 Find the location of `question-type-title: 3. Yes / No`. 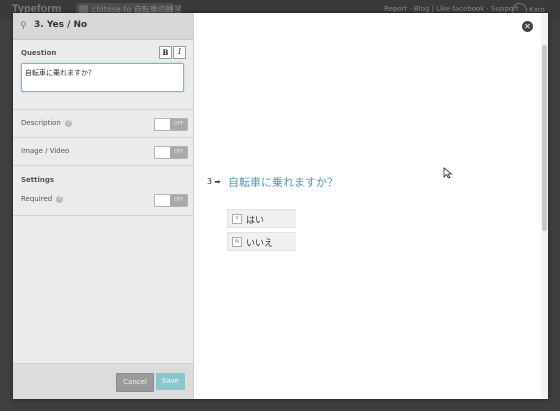

question-type-title: 3. Yes / No is located at coordinates (61, 25).